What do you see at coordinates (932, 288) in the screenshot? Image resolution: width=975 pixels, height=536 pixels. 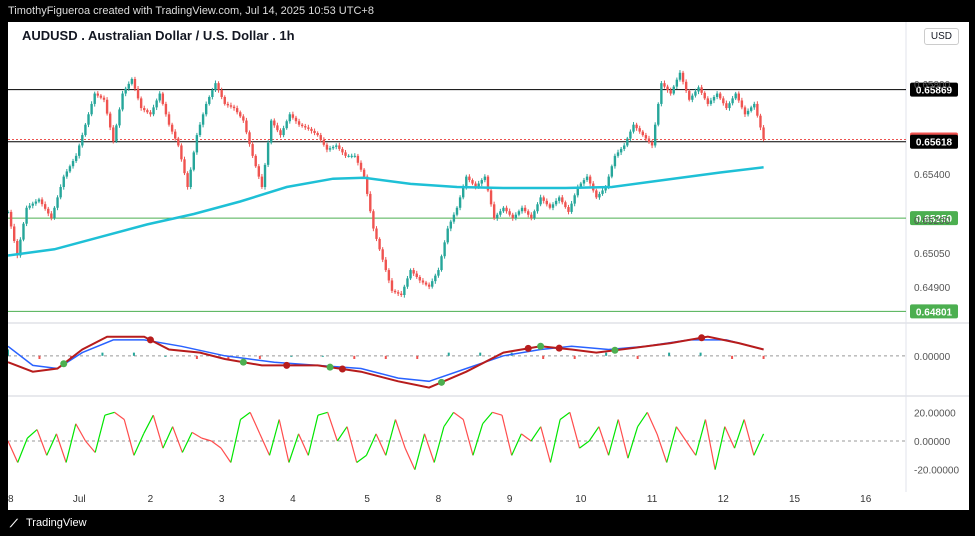 I see `price-tick-label: 0.64900` at bounding box center [932, 288].